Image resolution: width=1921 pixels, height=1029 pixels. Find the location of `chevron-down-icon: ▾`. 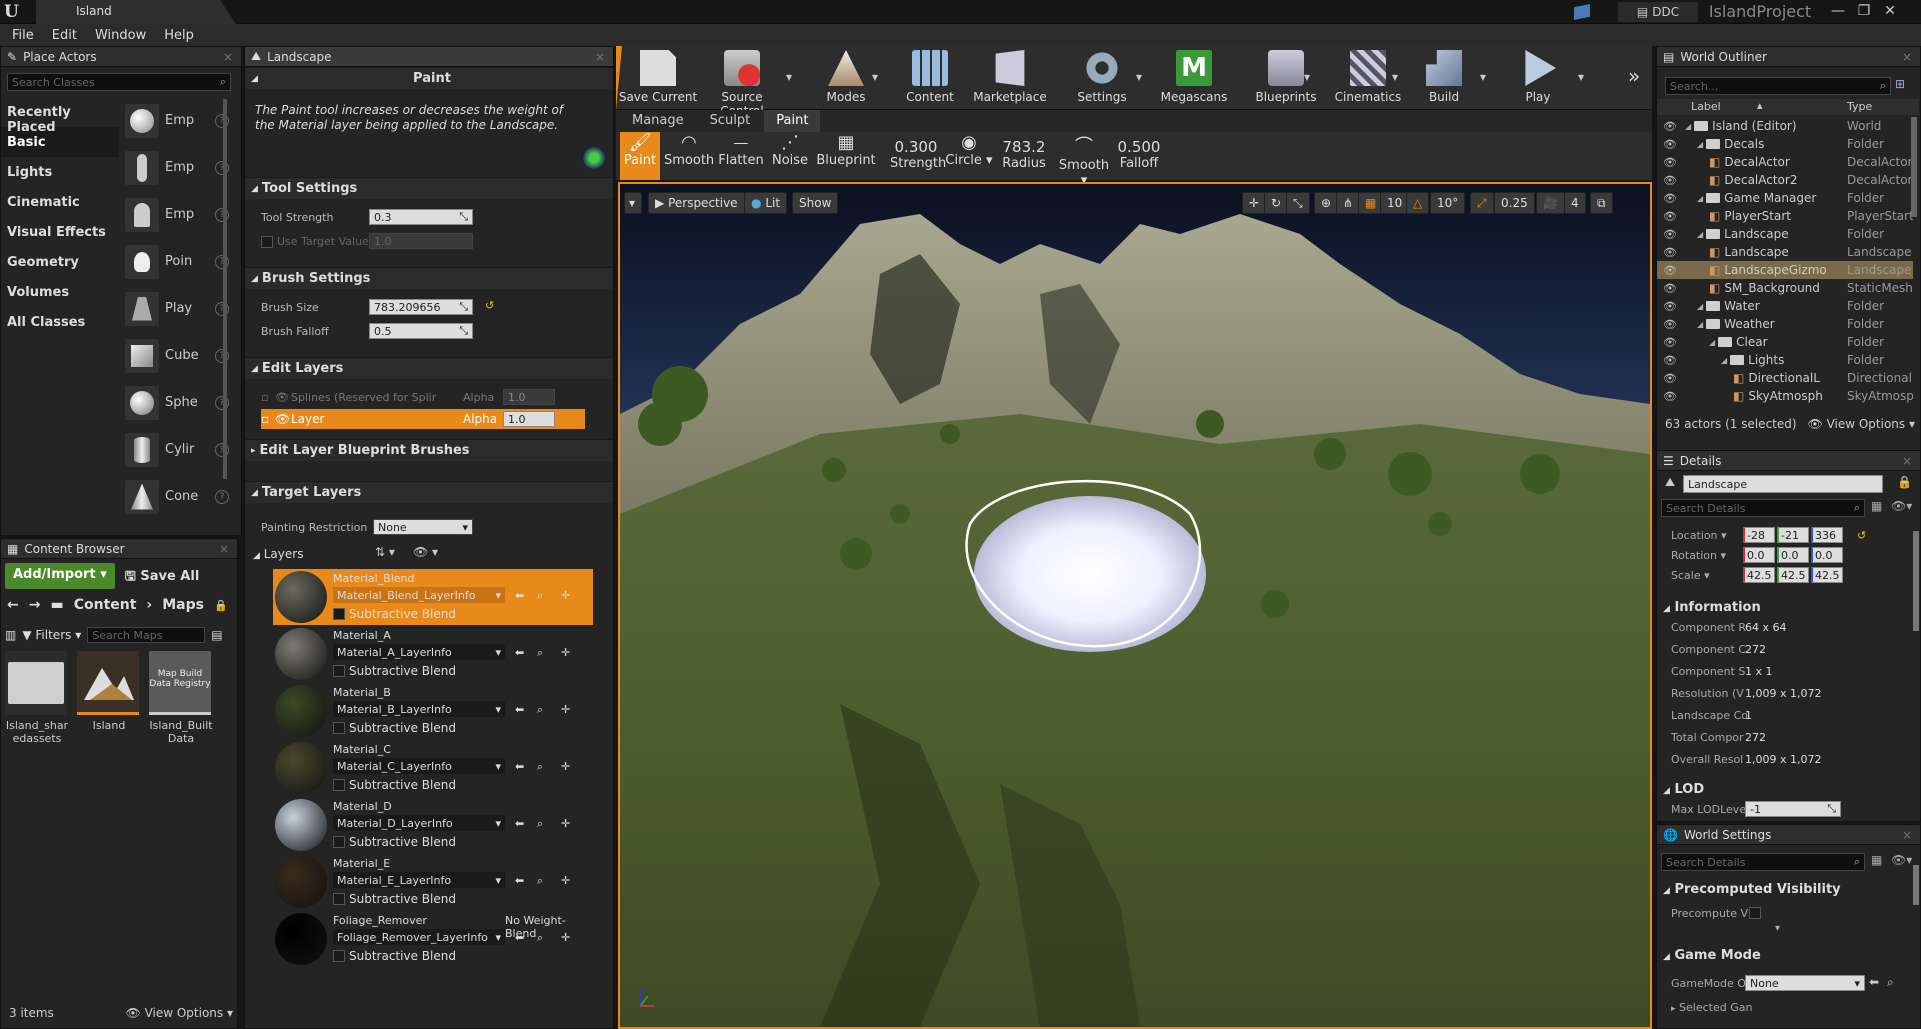

chevron-down-icon: ▾ is located at coordinates (1483, 77).